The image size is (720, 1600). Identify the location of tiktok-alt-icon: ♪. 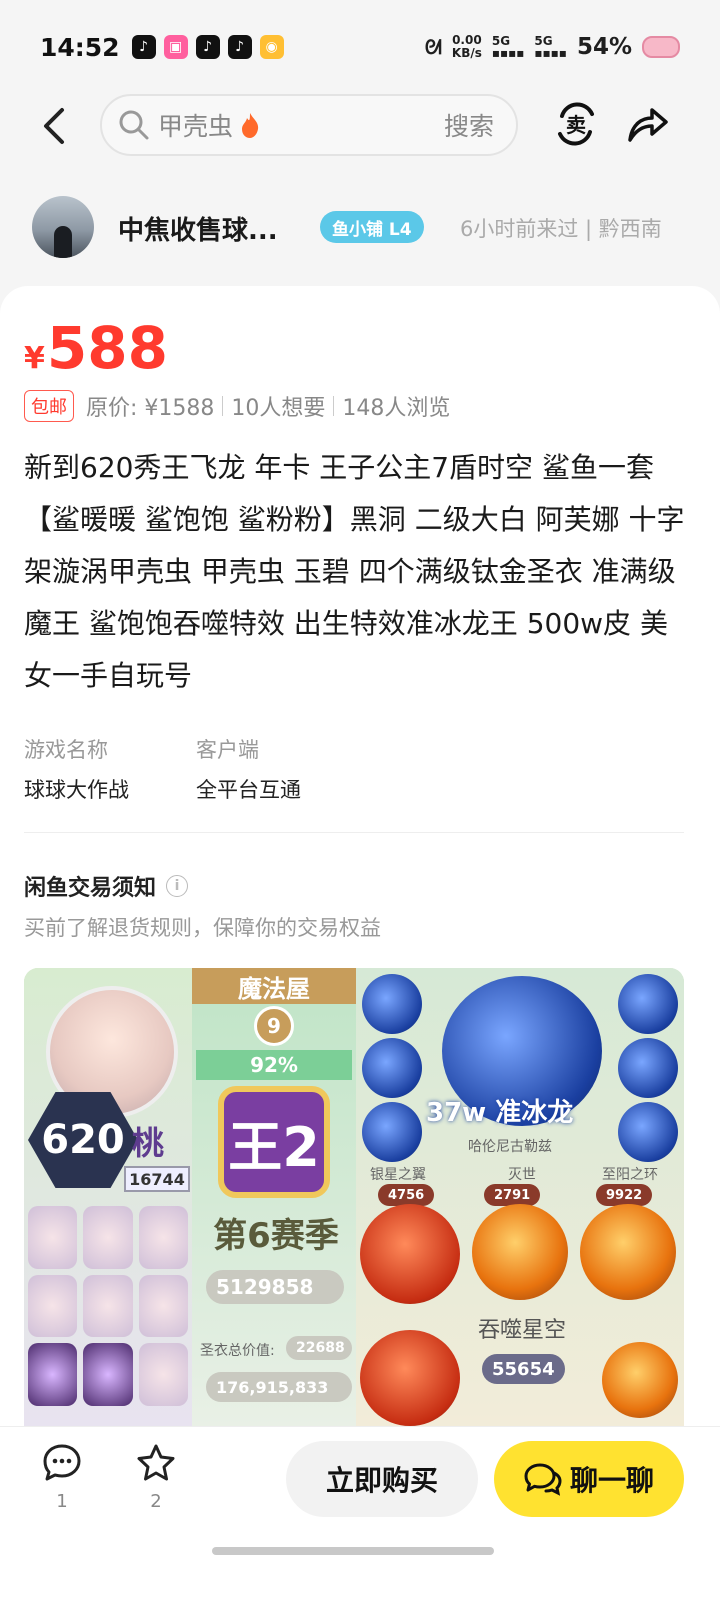
(239, 47).